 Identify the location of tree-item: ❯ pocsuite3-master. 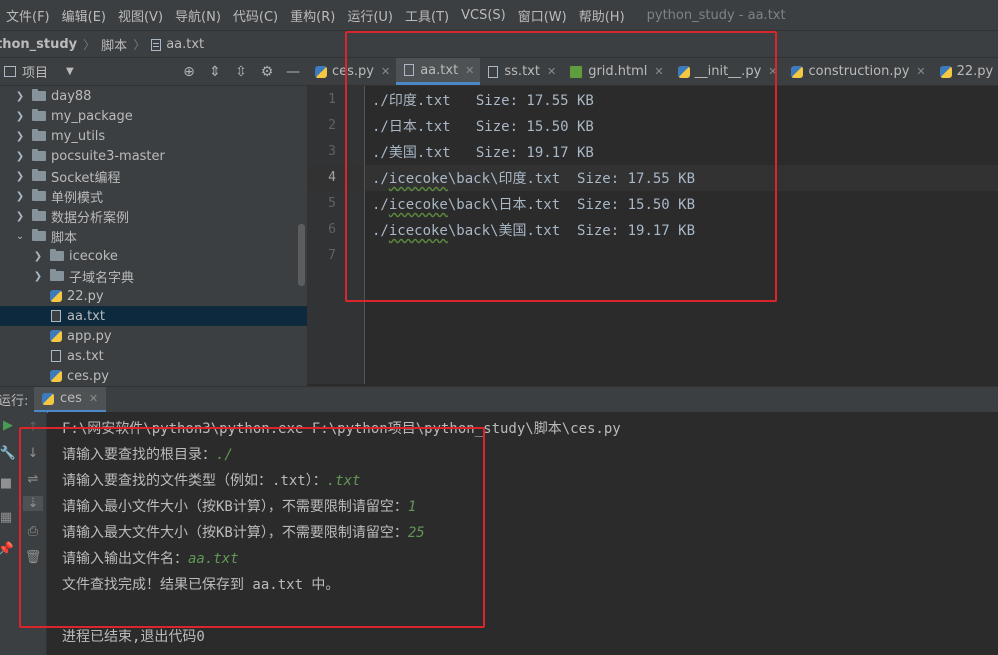
(153, 156).